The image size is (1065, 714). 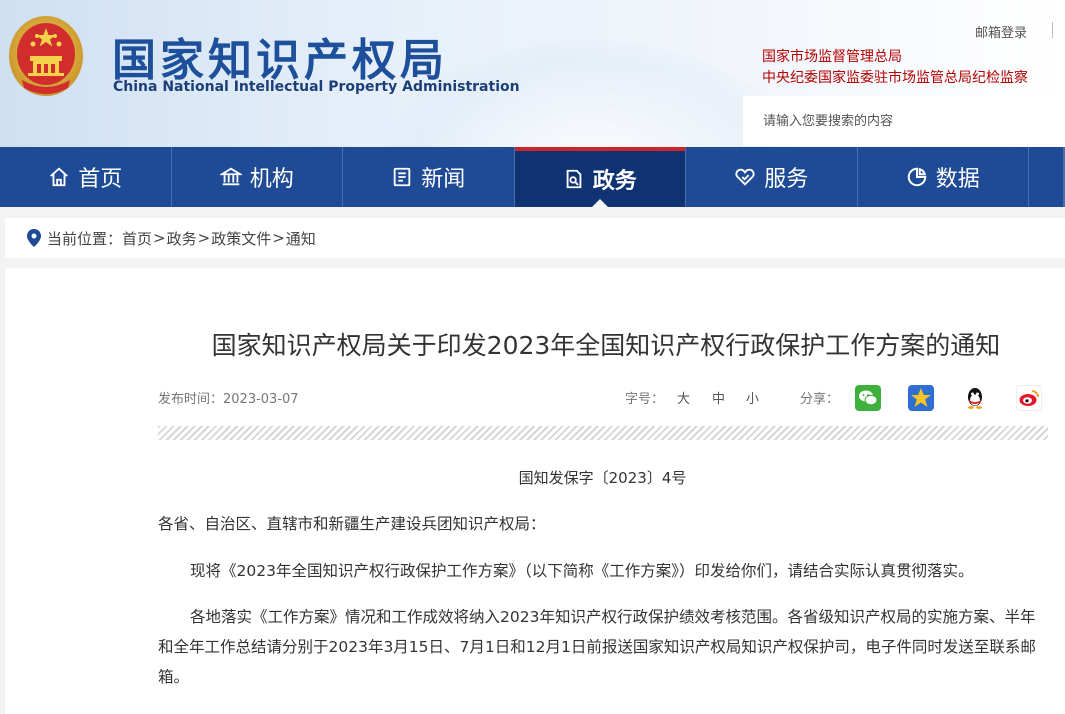 What do you see at coordinates (868, 398) in the screenshot?
I see `wechat-icon` at bounding box center [868, 398].